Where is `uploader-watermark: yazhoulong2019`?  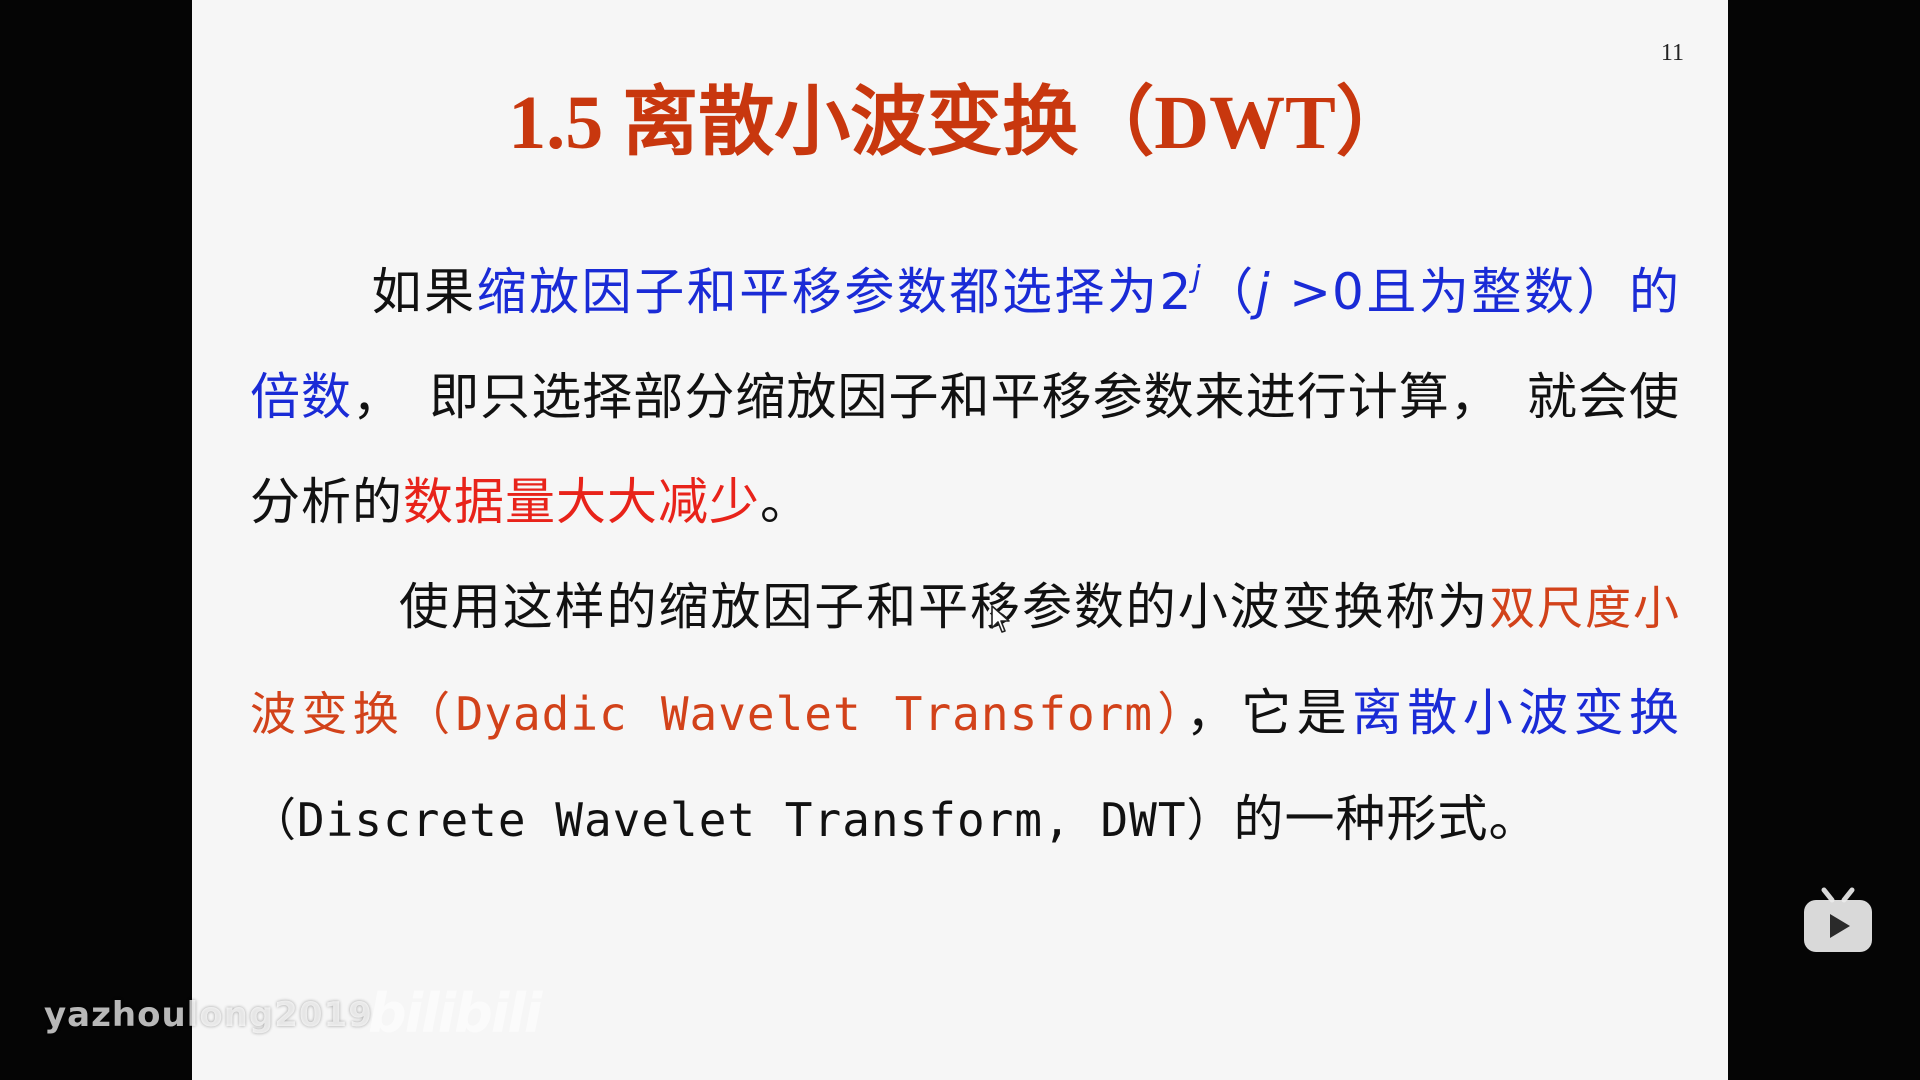 uploader-watermark: yazhoulong2019 is located at coordinates (208, 1015).